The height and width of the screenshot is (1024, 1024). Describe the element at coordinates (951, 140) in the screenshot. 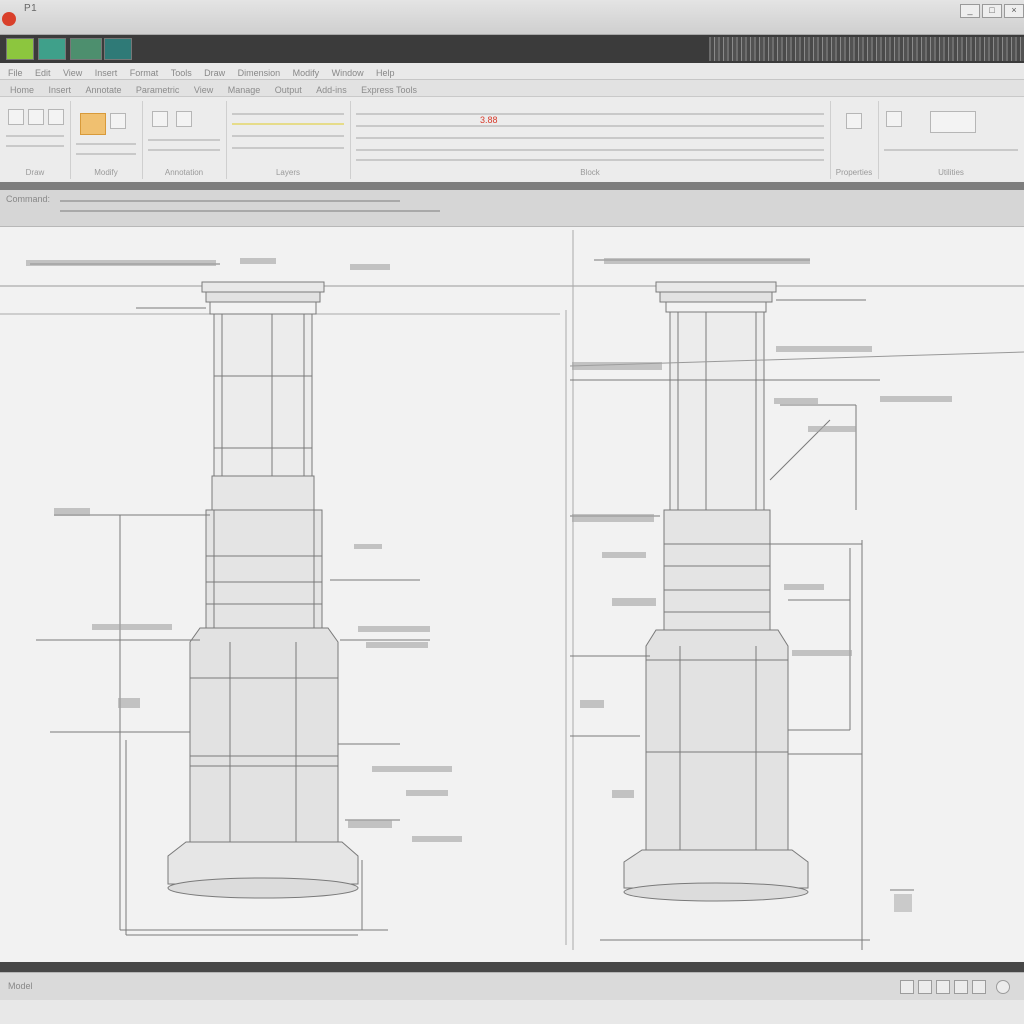

I see `ribbon-group-utilities: Utilities` at that location.